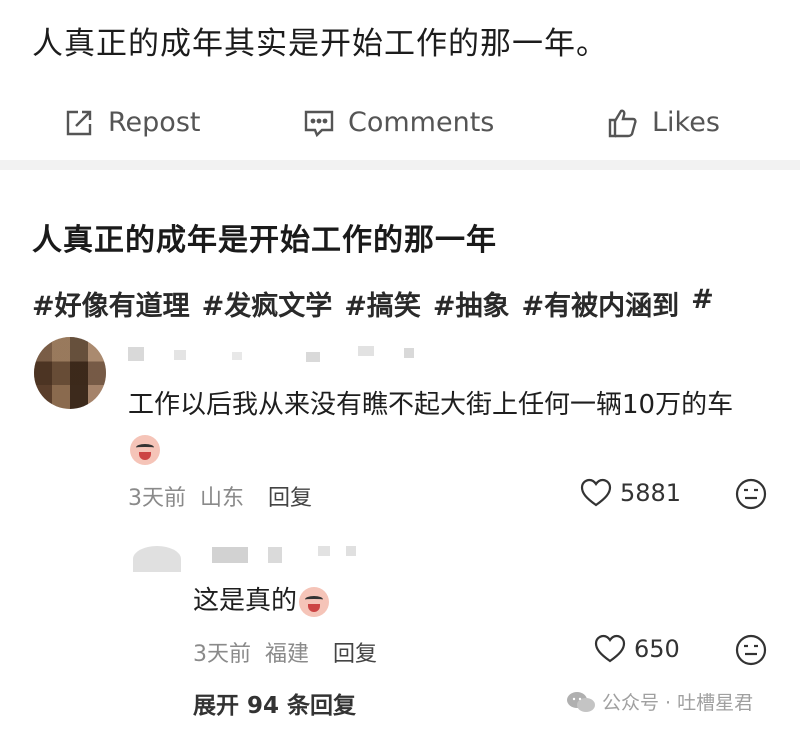 The width and height of the screenshot is (800, 733). Describe the element at coordinates (657, 649) in the screenshot. I see `like-count: 650` at that location.